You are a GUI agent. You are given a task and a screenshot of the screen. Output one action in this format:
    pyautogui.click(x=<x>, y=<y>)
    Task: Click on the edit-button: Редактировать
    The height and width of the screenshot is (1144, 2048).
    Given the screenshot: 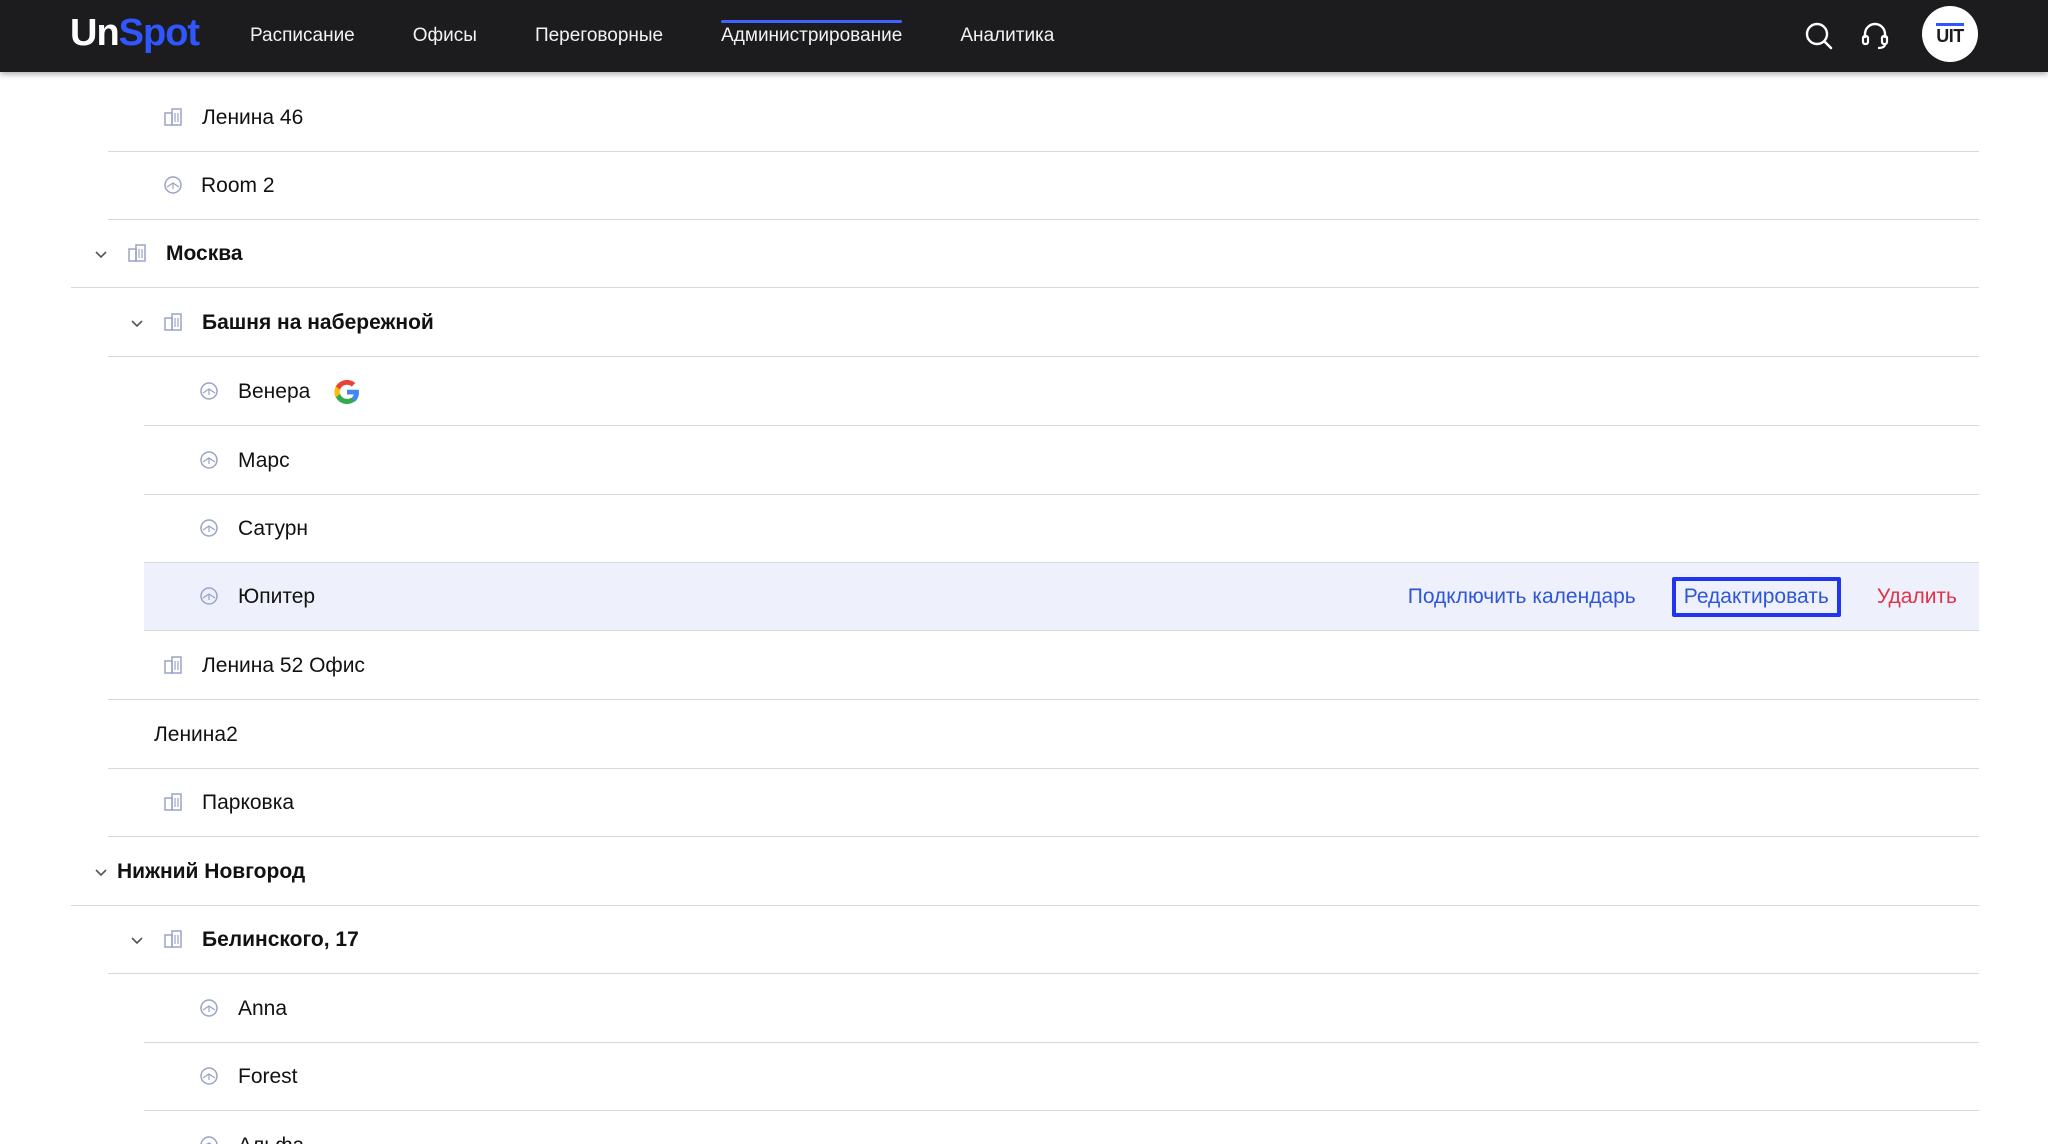 What is the action you would take?
    pyautogui.click(x=1756, y=597)
    